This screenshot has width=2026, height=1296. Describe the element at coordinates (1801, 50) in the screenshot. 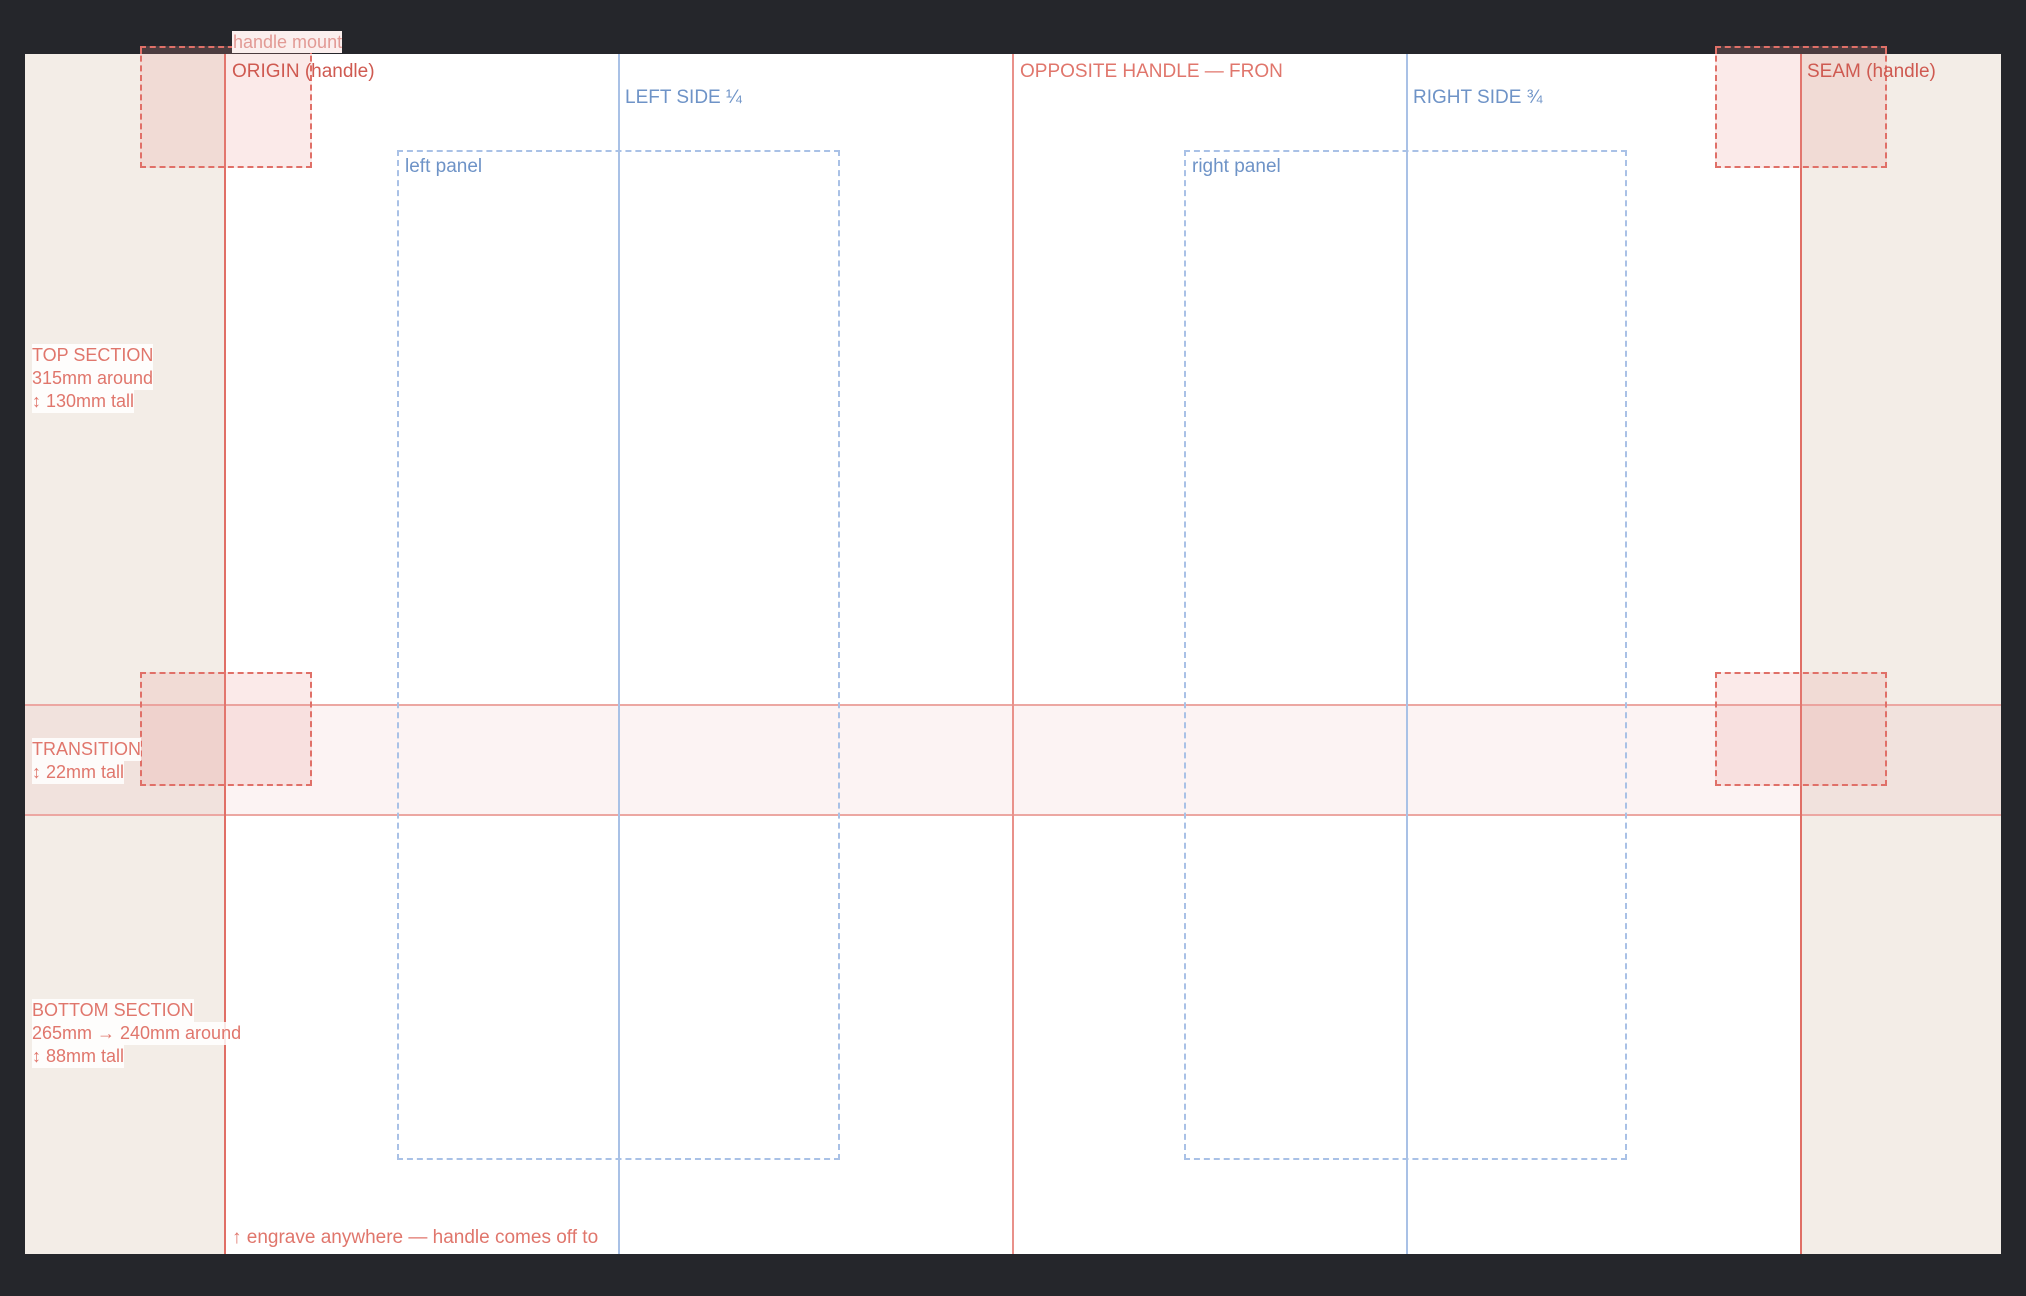

I see `handle-mount-top-right-overhang` at that location.